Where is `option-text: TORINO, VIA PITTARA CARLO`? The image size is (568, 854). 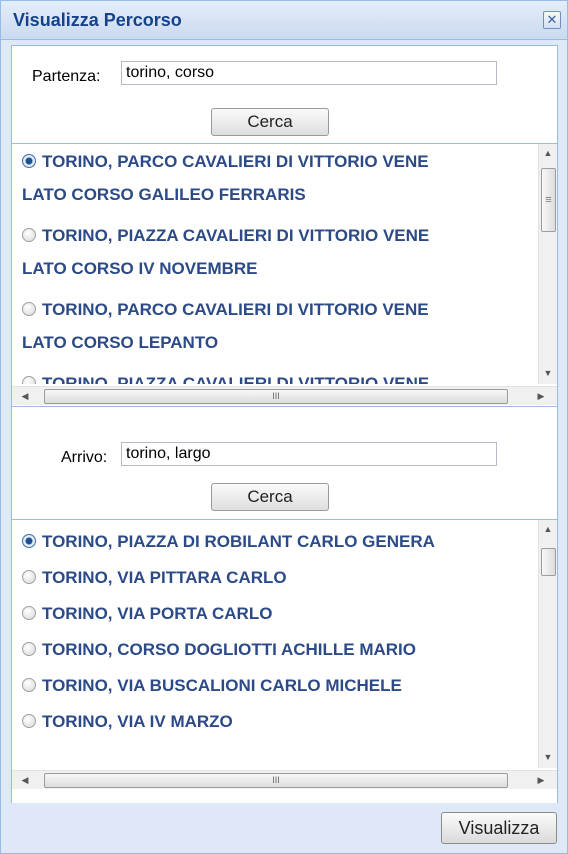 option-text: TORINO, VIA PITTARA CARLO is located at coordinates (164, 577).